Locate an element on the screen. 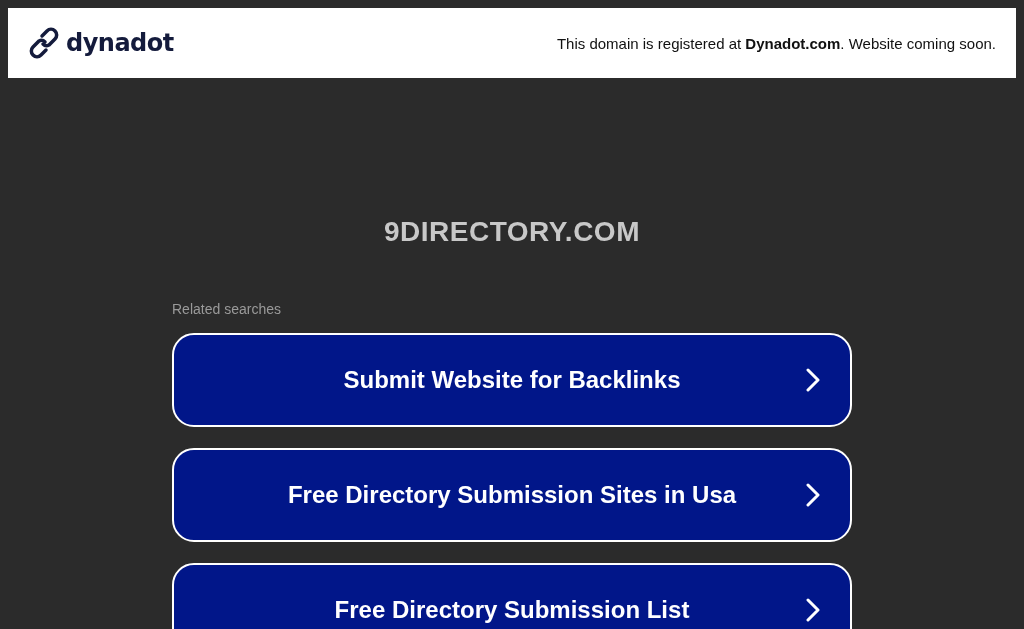 The height and width of the screenshot is (629, 1024). section-label: Related searches is located at coordinates (227, 309).